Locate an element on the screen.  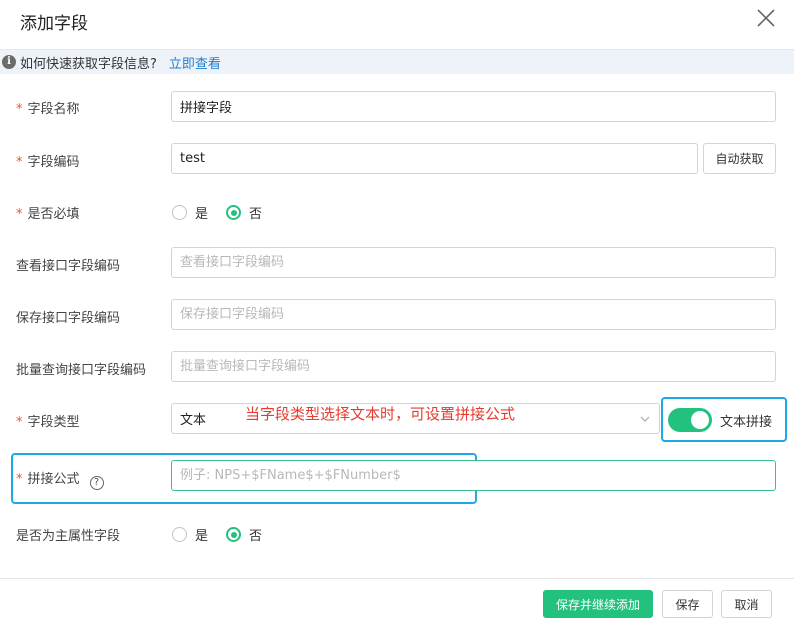
text-concat-toggle is located at coordinates (690, 420).